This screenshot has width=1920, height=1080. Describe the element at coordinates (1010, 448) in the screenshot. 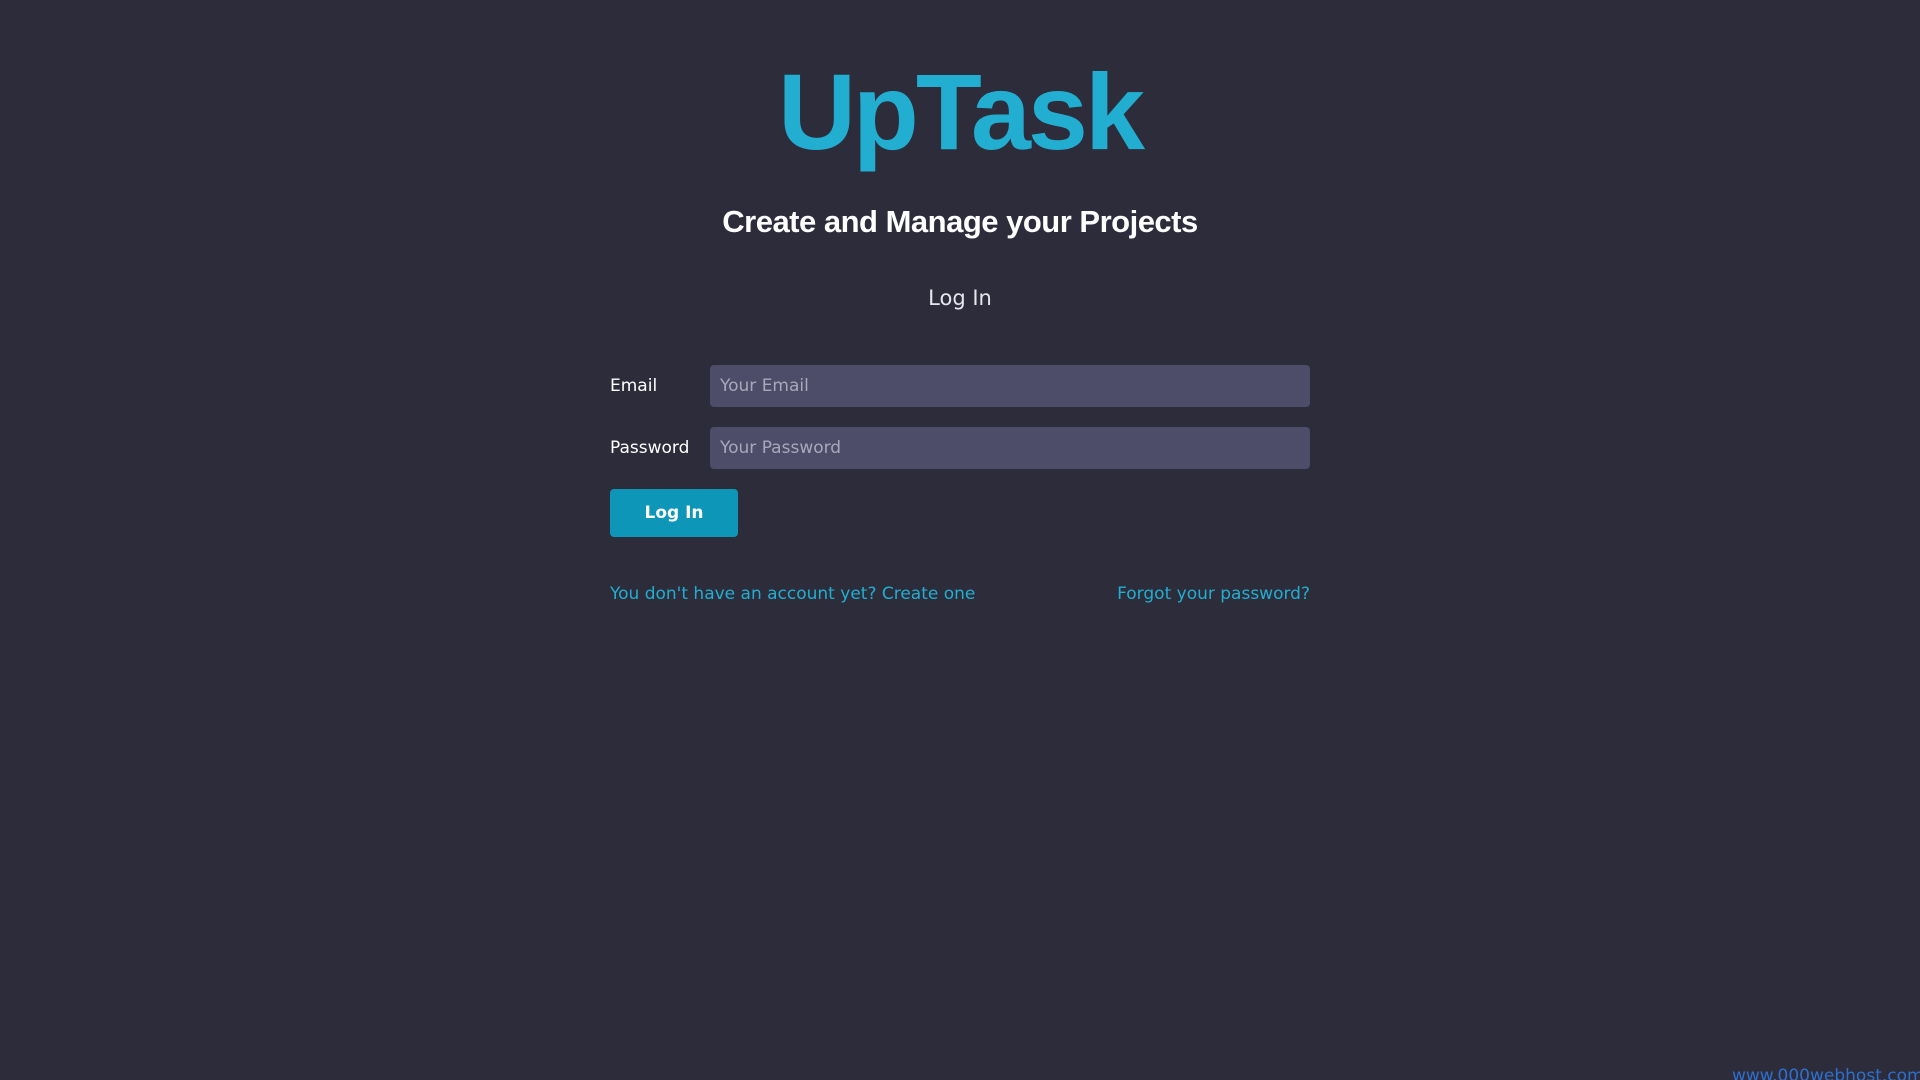

I see `password-input` at that location.